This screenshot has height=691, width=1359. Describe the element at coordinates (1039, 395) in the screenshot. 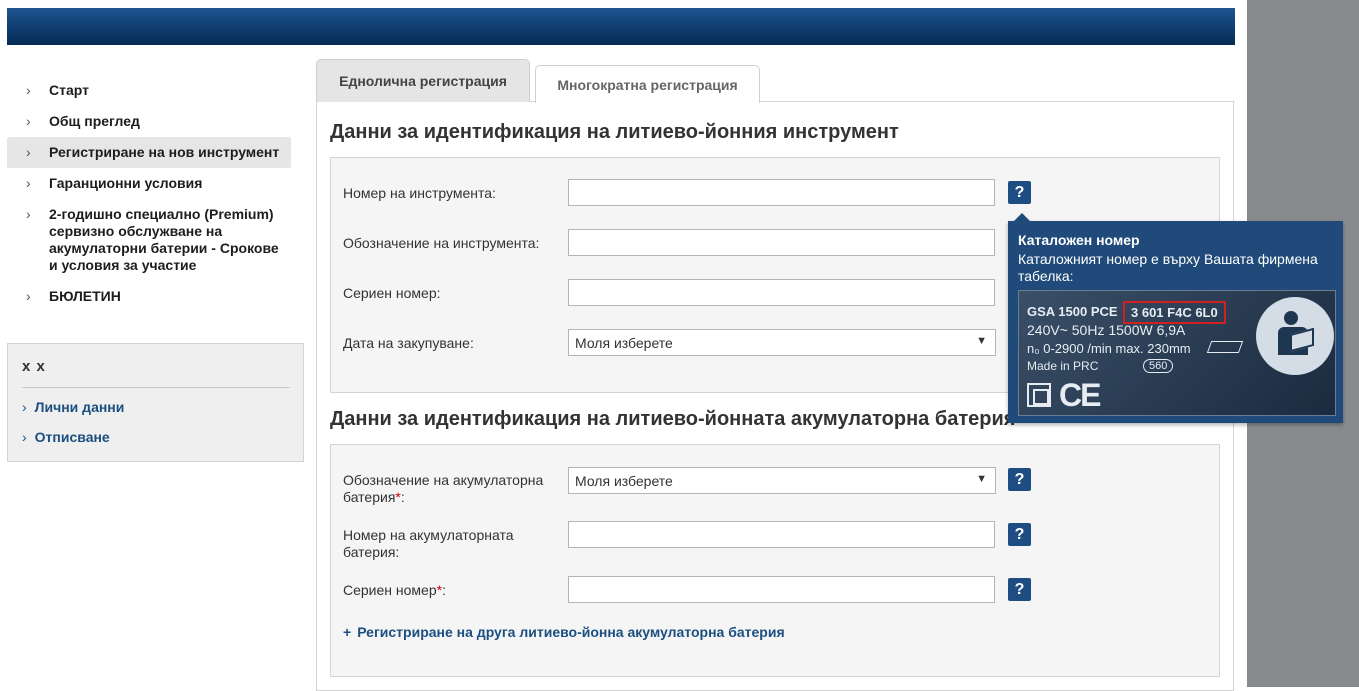

I see `double-insulation-icon` at that location.